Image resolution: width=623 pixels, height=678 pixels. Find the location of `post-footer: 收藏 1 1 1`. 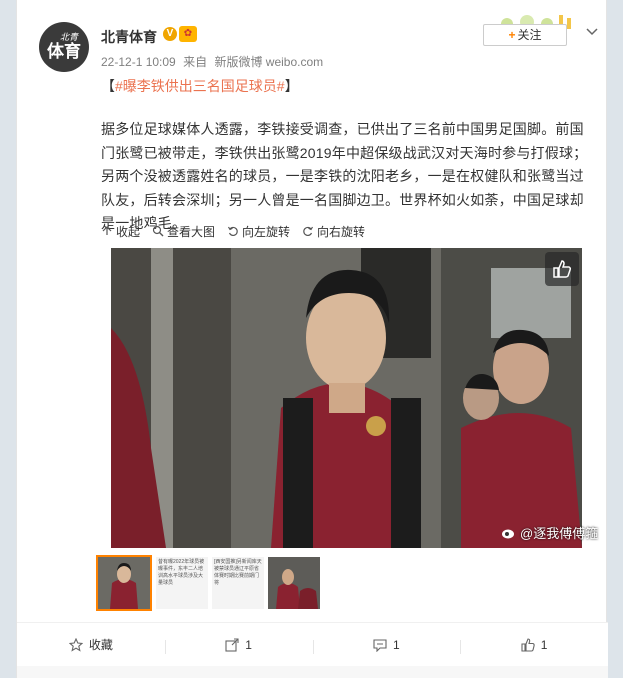

post-footer: 收藏 1 1 1 is located at coordinates (312, 644).